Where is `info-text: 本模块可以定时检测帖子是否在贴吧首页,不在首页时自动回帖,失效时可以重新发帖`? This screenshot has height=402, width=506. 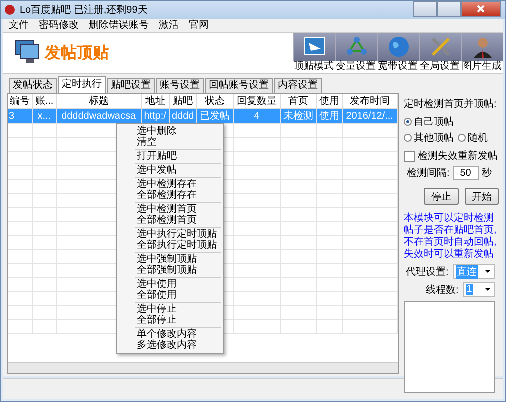
info-text: 本模块可以定时检测帖子是否在贴吧首页,不在首页时自动回帖,失效时可以重新发帖 is located at coordinates (451, 237).